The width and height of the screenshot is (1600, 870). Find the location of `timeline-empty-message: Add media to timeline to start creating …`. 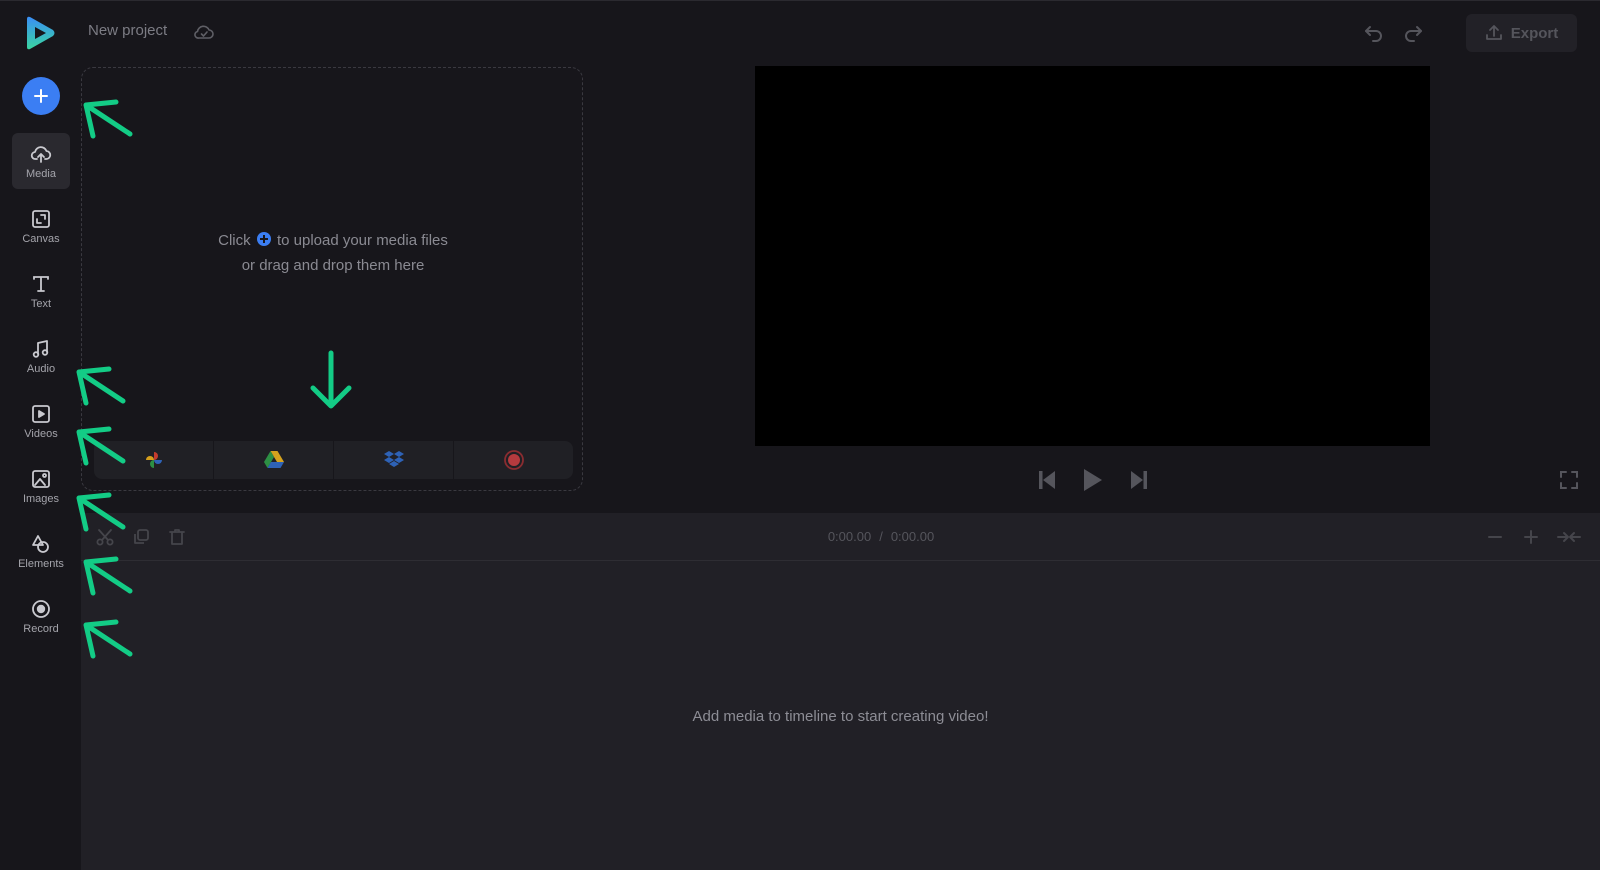

timeline-empty-message: Add media to timeline to start creating … is located at coordinates (840, 716).